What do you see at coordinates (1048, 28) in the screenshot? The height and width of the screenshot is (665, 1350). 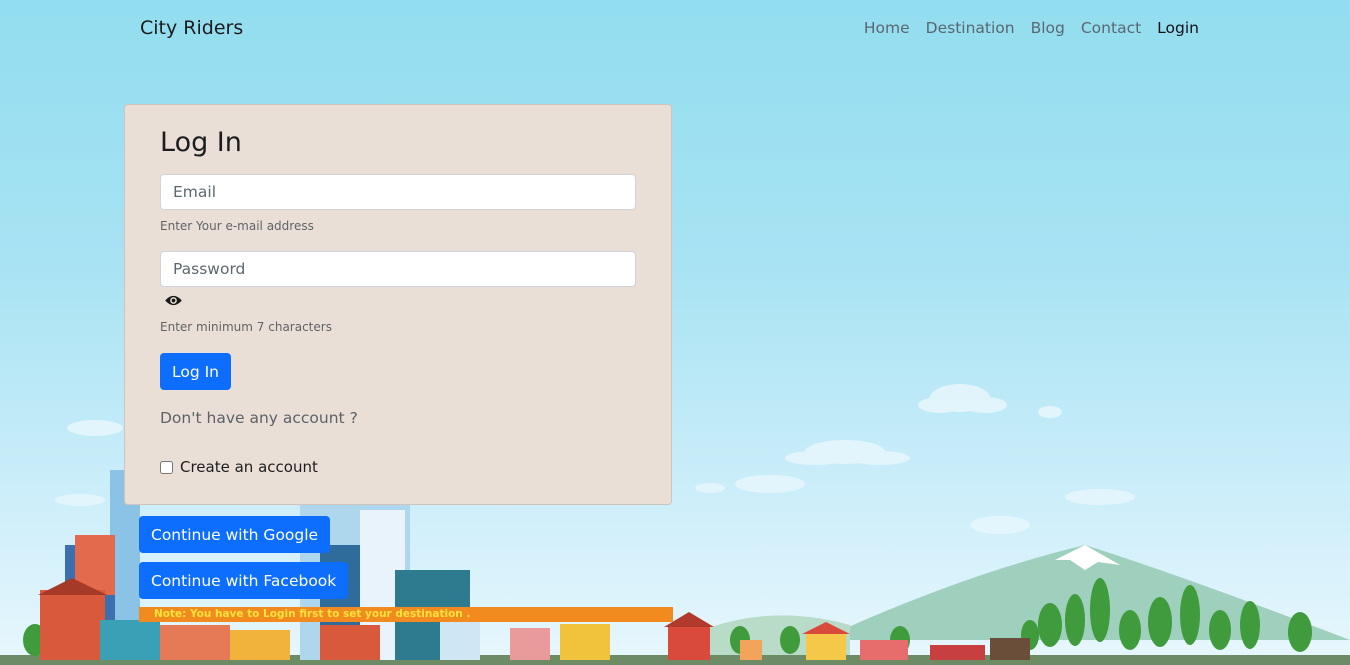 I see `nav-link-blog: Blog` at bounding box center [1048, 28].